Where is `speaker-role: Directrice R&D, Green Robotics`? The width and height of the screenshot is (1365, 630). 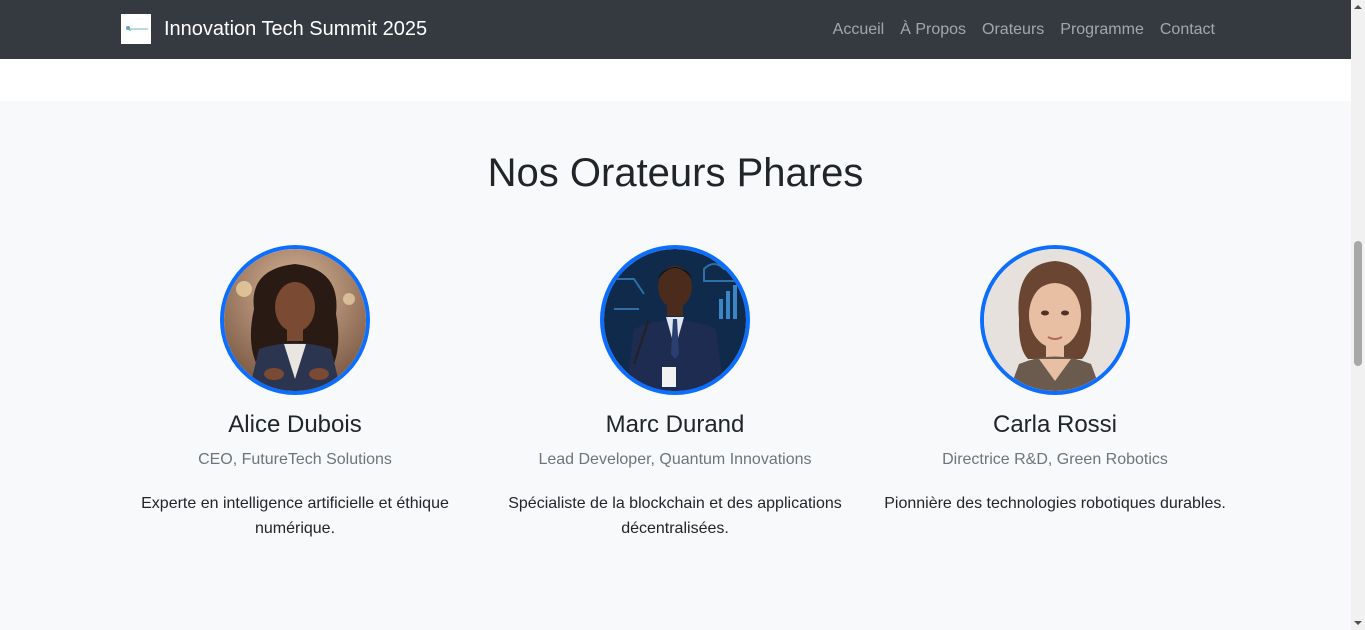 speaker-role: Directrice R&D, Green Robotics is located at coordinates (1055, 459).